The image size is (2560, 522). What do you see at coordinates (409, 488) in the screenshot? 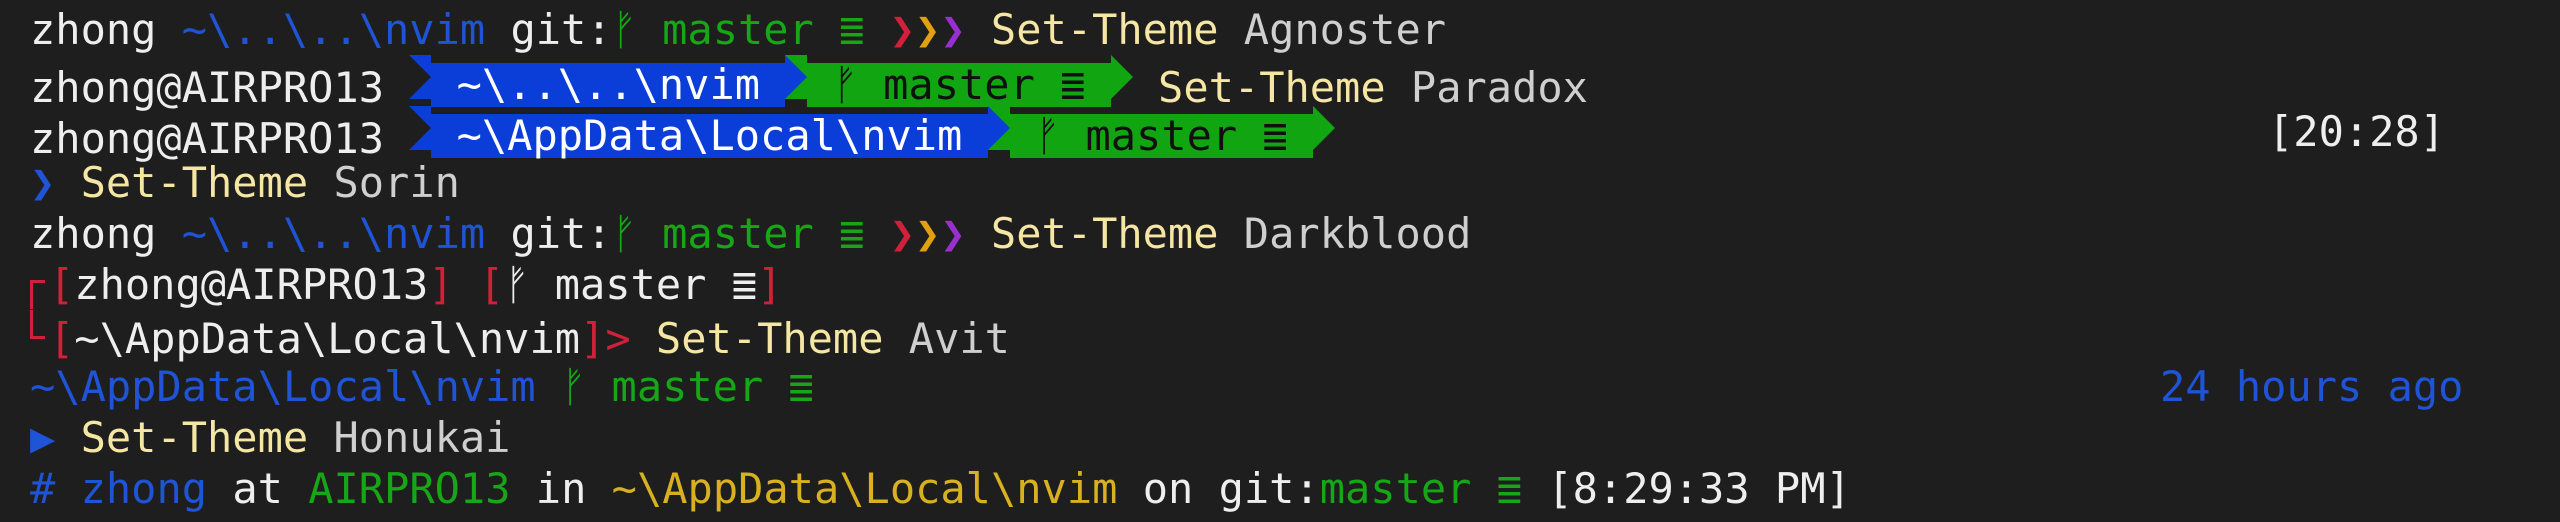
I see `host-name: AIRPRO13` at bounding box center [409, 488].